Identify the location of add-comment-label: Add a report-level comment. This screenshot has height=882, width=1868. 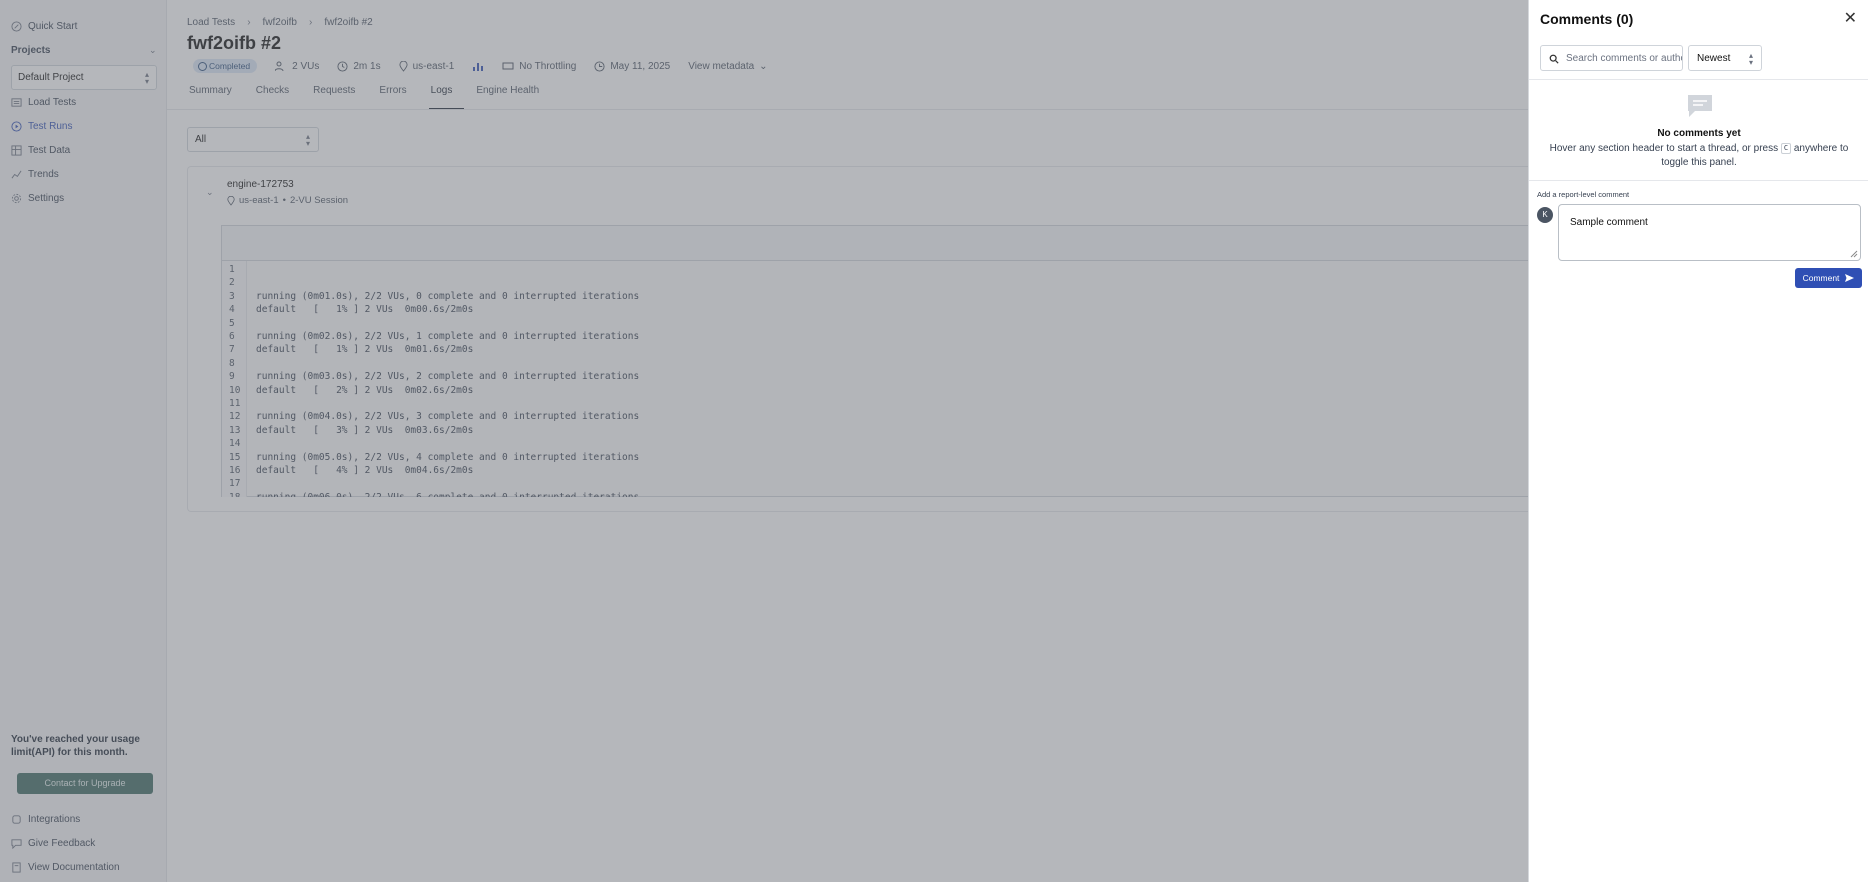
(1583, 194).